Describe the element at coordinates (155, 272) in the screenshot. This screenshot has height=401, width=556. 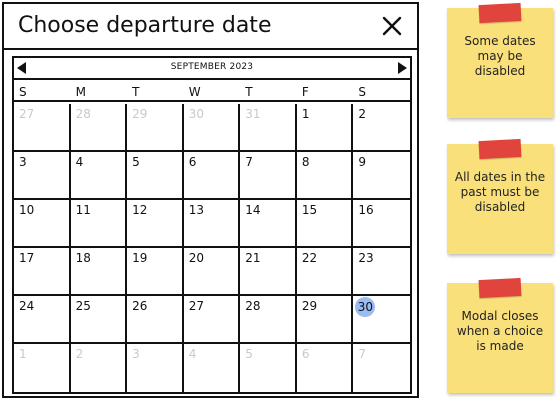
I see `day-cell: 19` at that location.